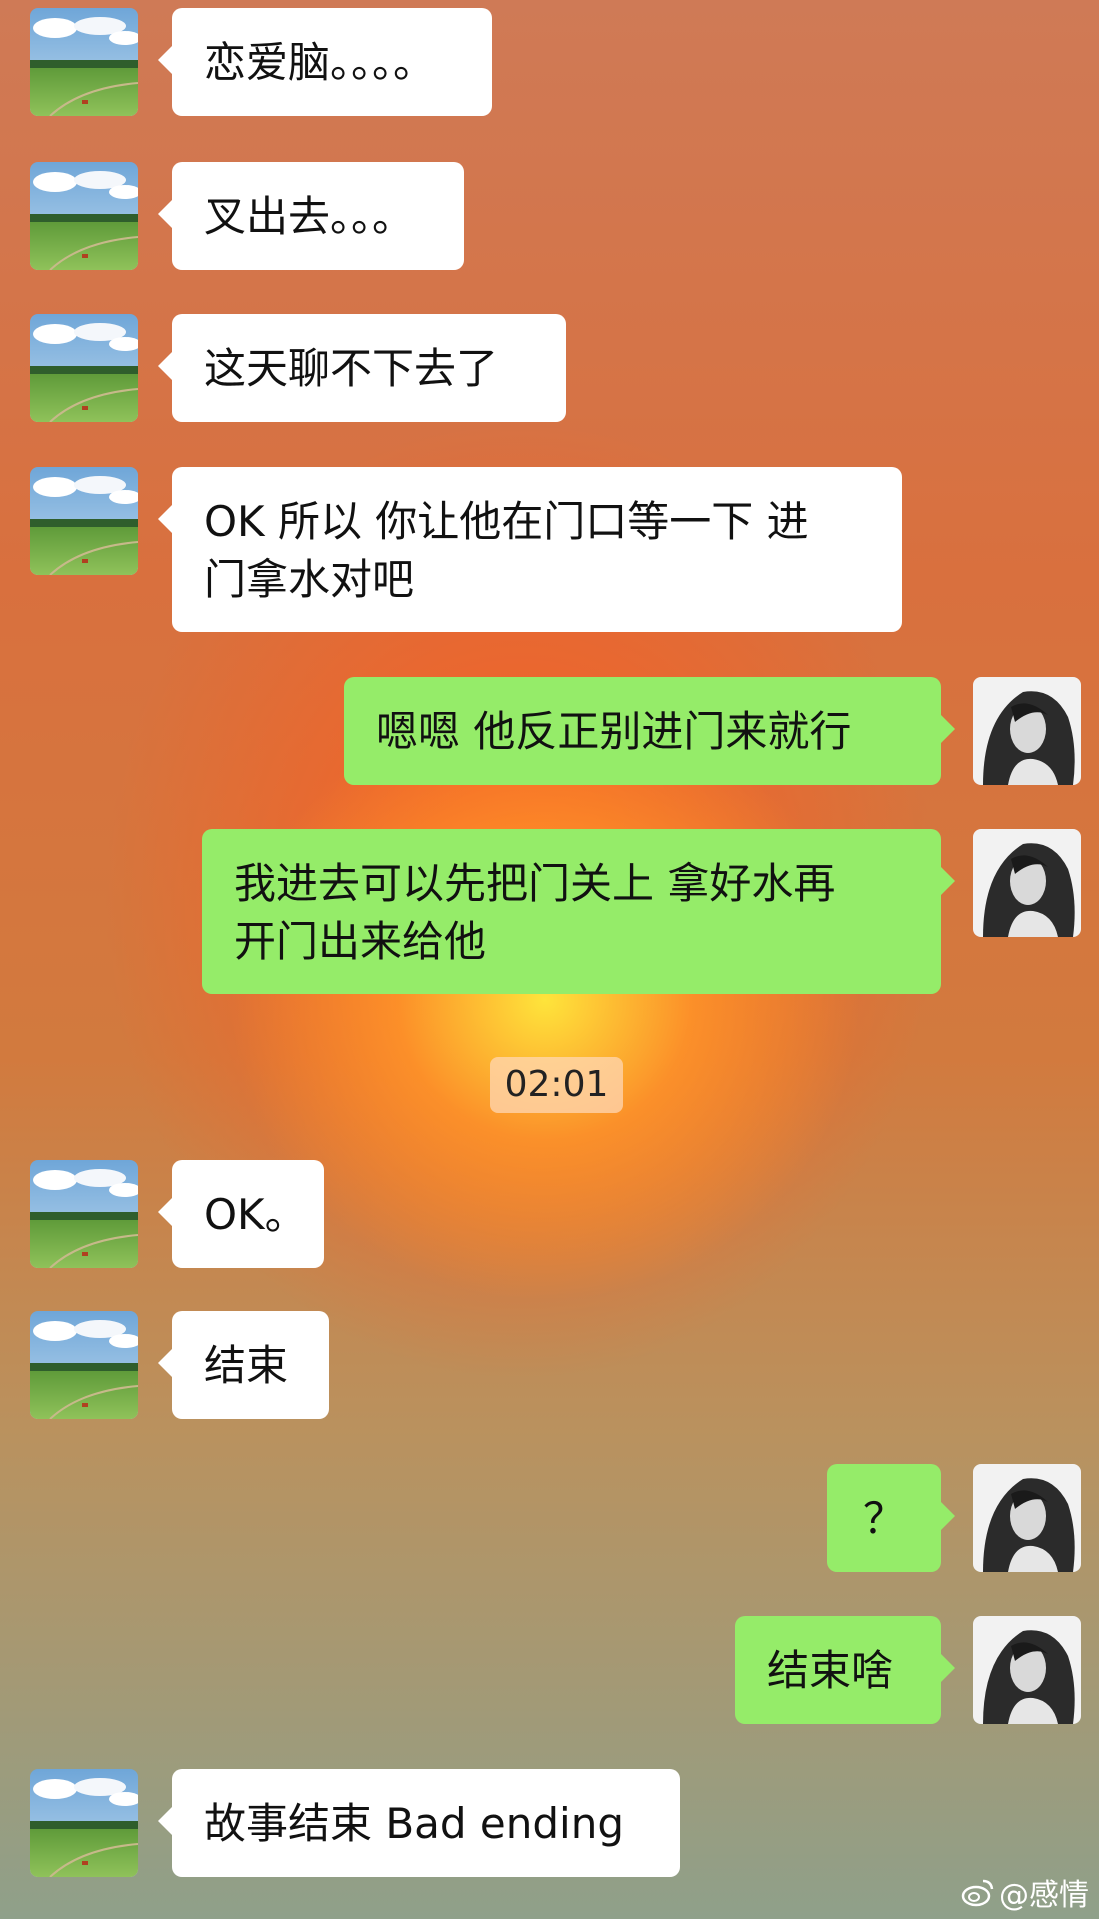  What do you see at coordinates (325, 62) in the screenshot?
I see `incoming-message-bubble: 恋爱脑。。。。` at bounding box center [325, 62].